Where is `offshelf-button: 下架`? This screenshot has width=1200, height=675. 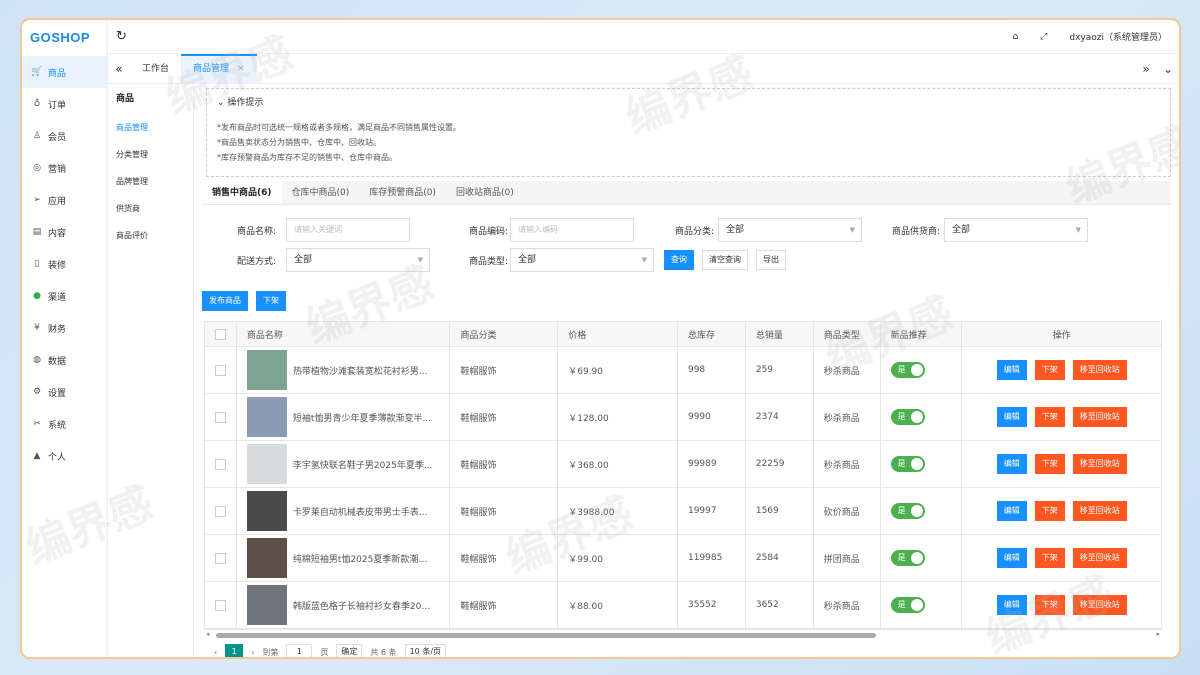 offshelf-button: 下架 is located at coordinates (271, 301).